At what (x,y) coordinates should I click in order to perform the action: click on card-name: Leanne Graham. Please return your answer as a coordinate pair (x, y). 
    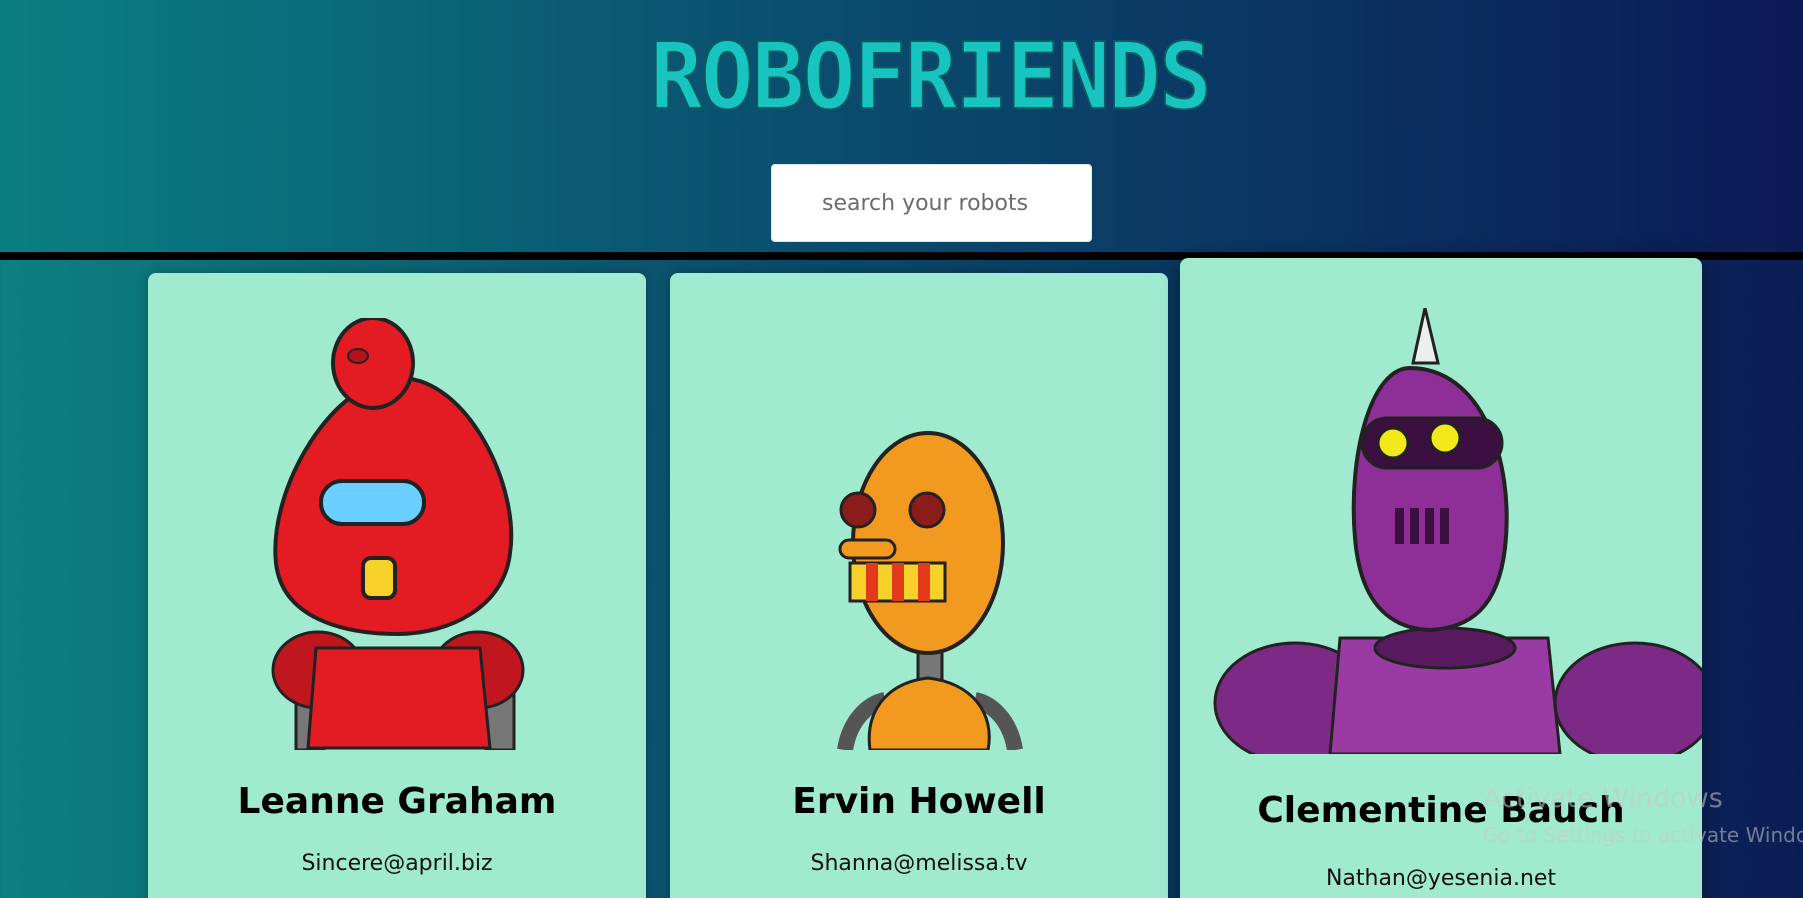
    Looking at the image, I should click on (397, 801).